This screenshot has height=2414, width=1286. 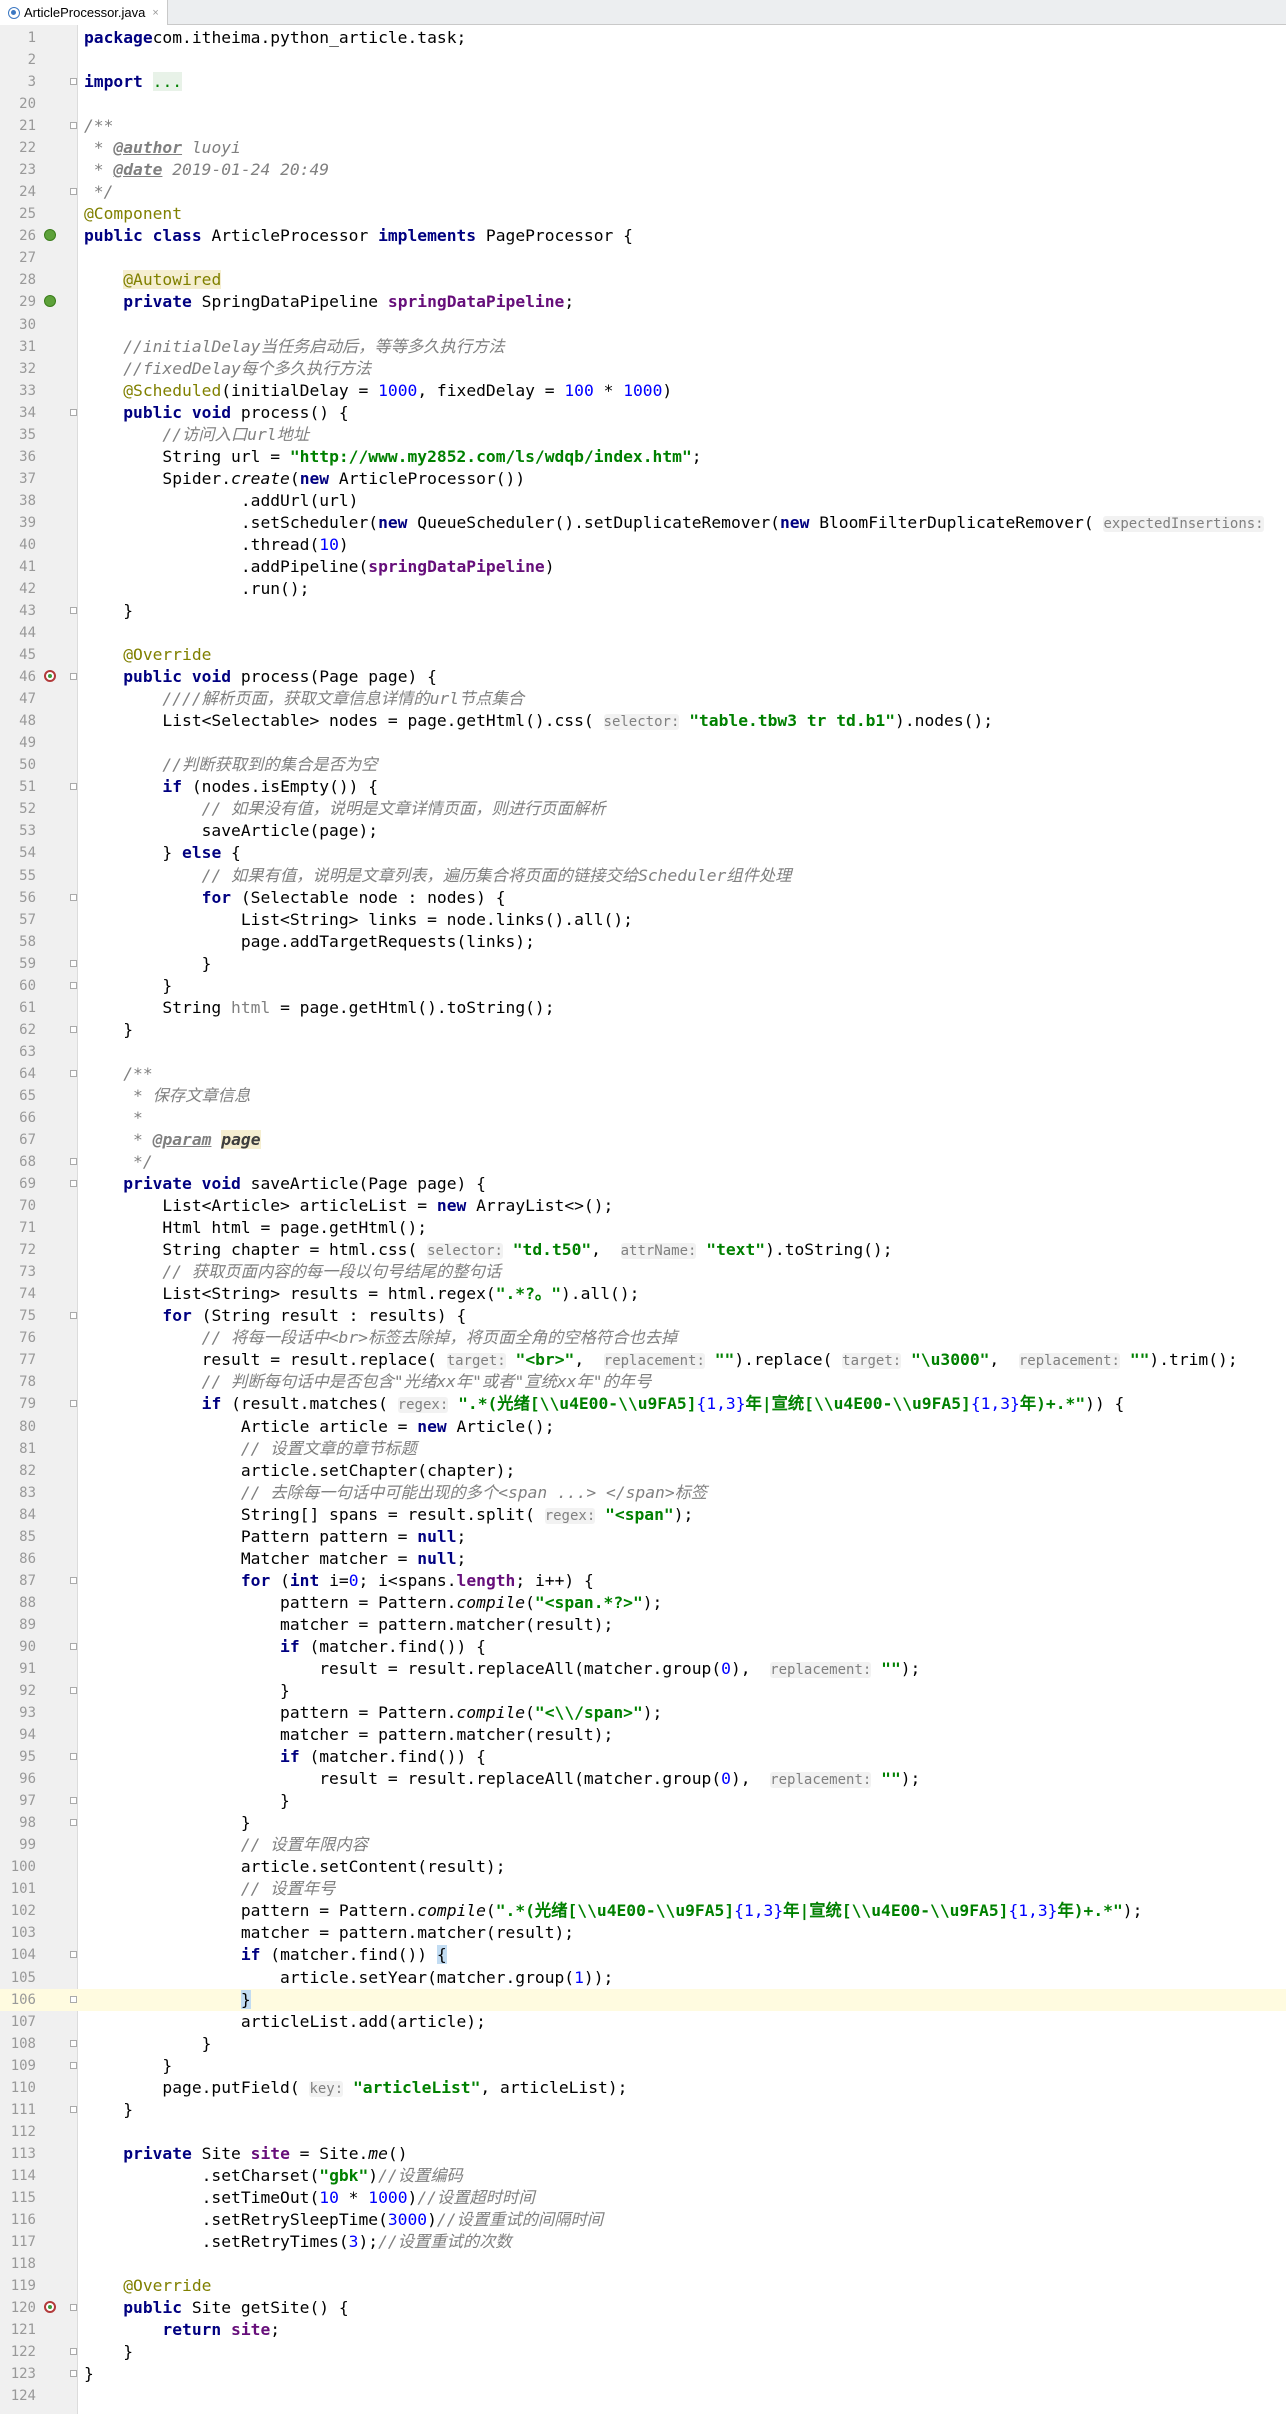 I want to click on code-line: 50 //判断获取到的集合是否为空, so click(x=643, y=765).